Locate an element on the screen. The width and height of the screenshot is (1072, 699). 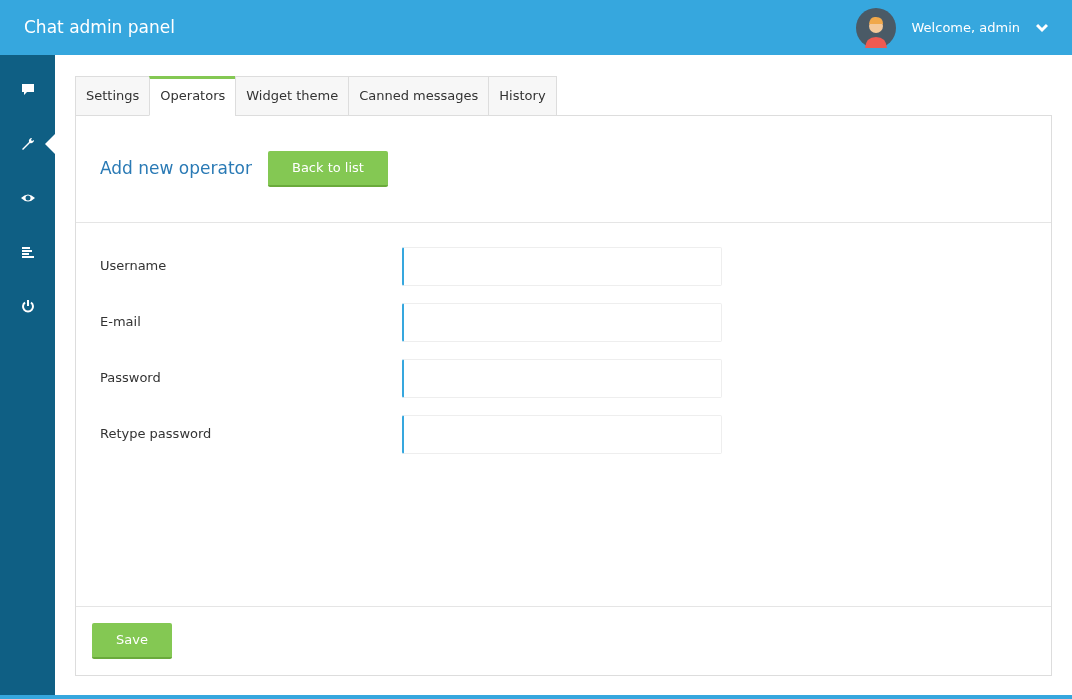
tab: Canned messages is located at coordinates (419, 96).